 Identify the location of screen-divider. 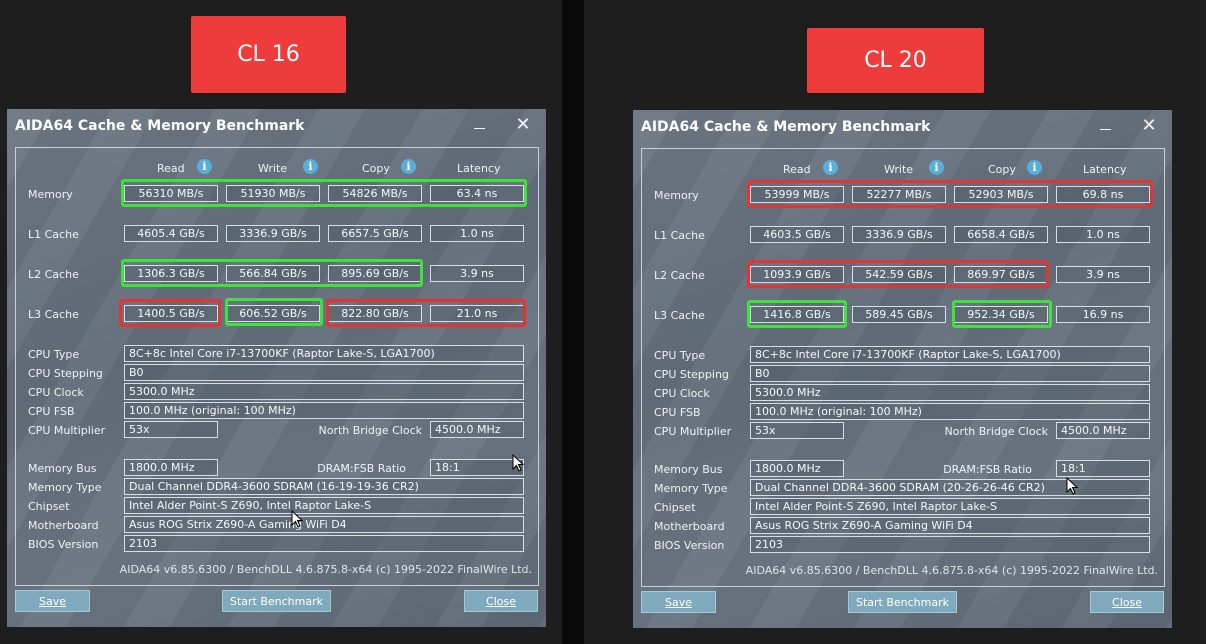
(573, 322).